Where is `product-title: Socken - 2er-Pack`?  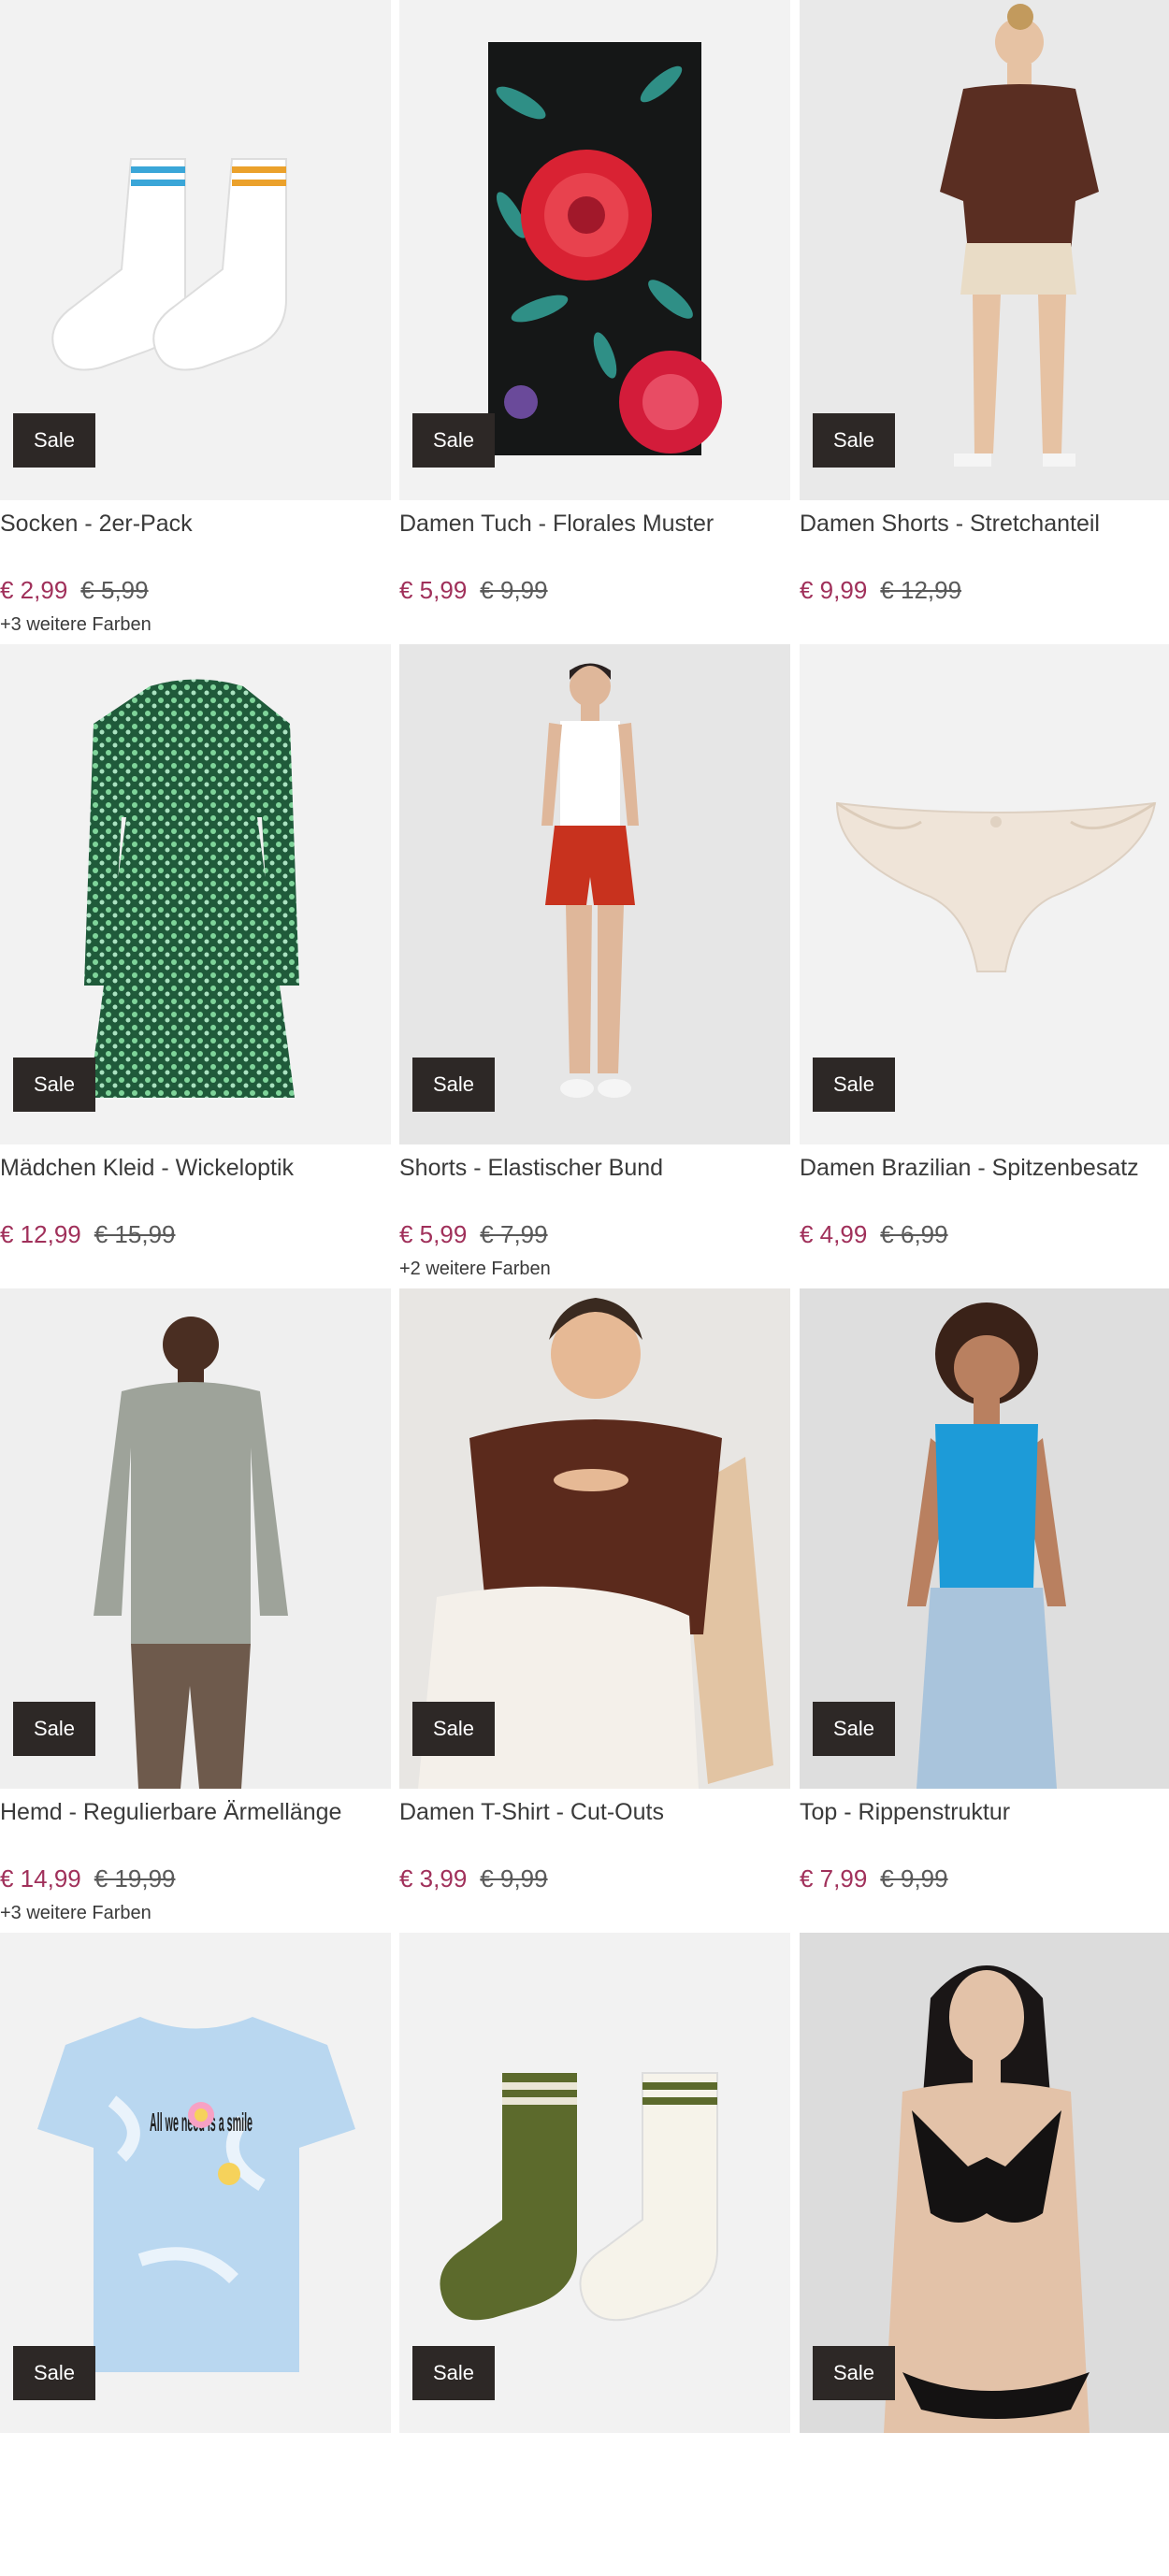
product-title: Socken - 2er-Pack is located at coordinates (196, 524).